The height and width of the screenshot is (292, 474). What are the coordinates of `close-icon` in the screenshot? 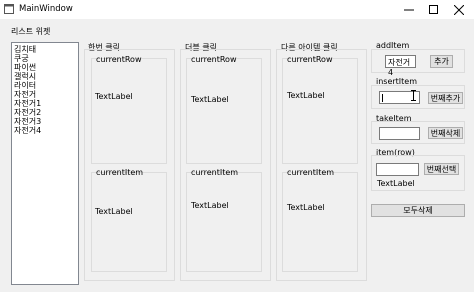 It's located at (459, 9).